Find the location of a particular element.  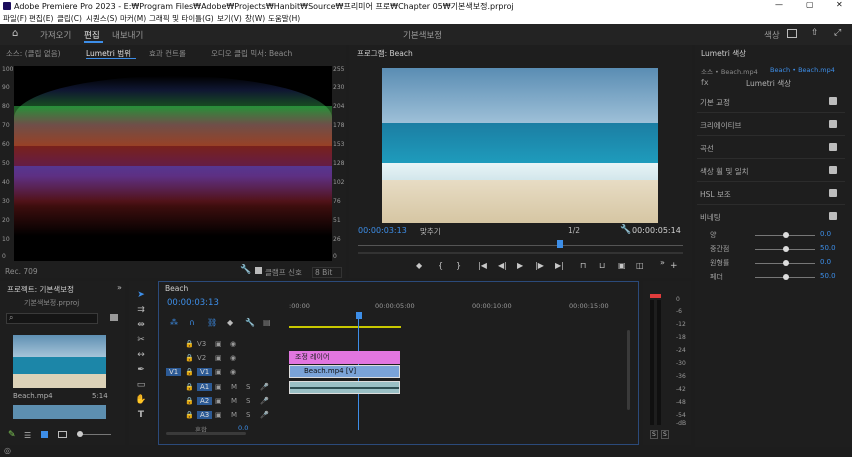

program-zoom-bar is located at coordinates (520, 253).